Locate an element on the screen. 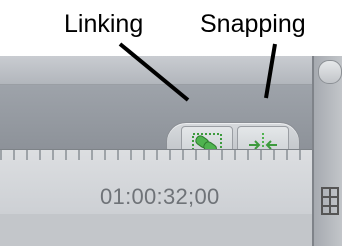 This screenshot has height=246, width=342. linking-pointer-line is located at coordinates (154, 72).